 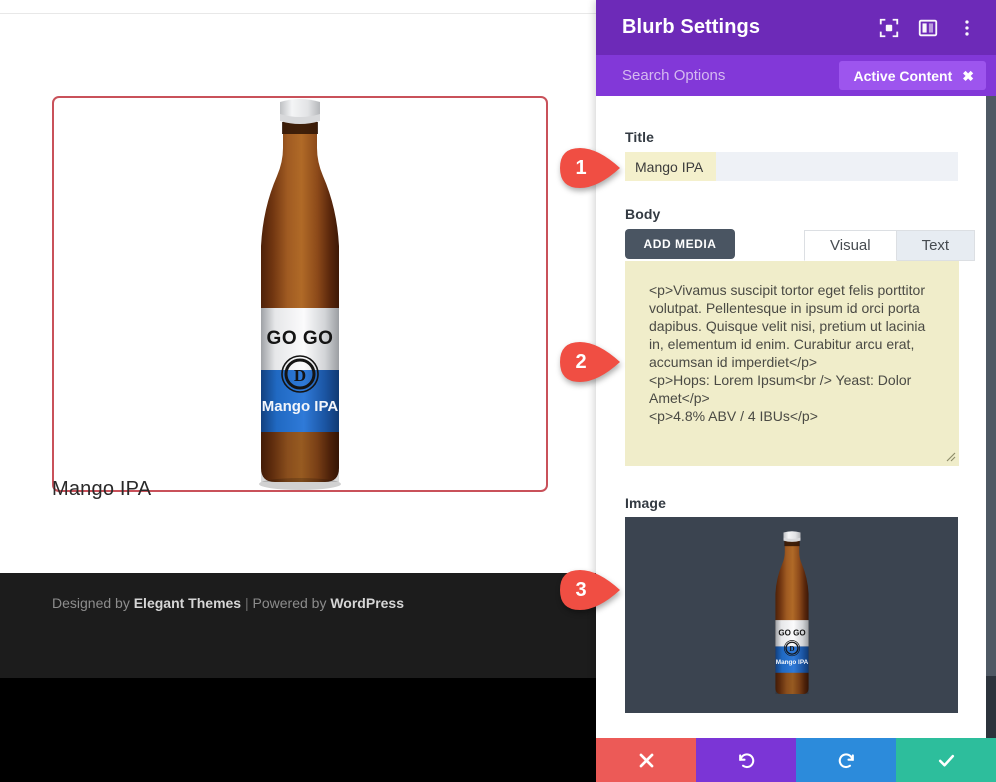 What do you see at coordinates (673, 75) in the screenshot?
I see `search-input: Search Options` at bounding box center [673, 75].